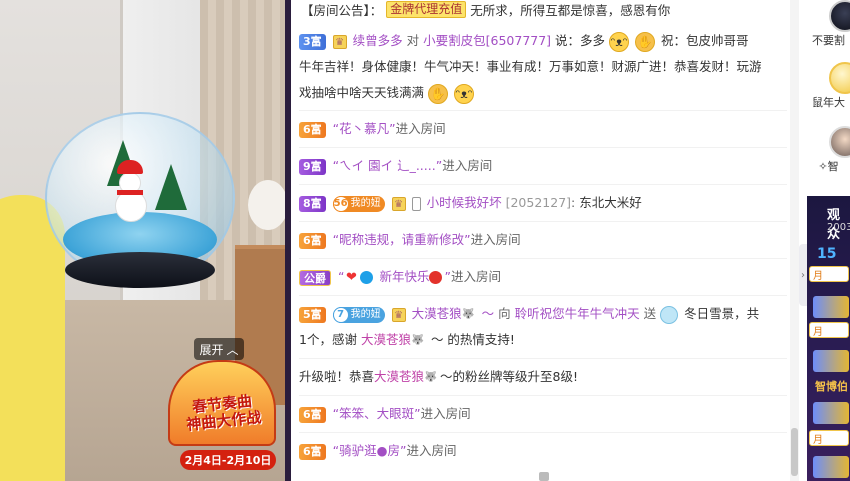 This screenshot has height=481, width=850. I want to click on expand-label: 展开, so click(211, 349).